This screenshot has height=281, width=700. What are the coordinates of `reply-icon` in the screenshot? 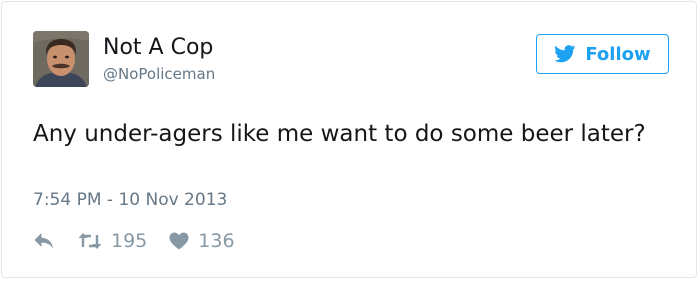 It's located at (44, 241).